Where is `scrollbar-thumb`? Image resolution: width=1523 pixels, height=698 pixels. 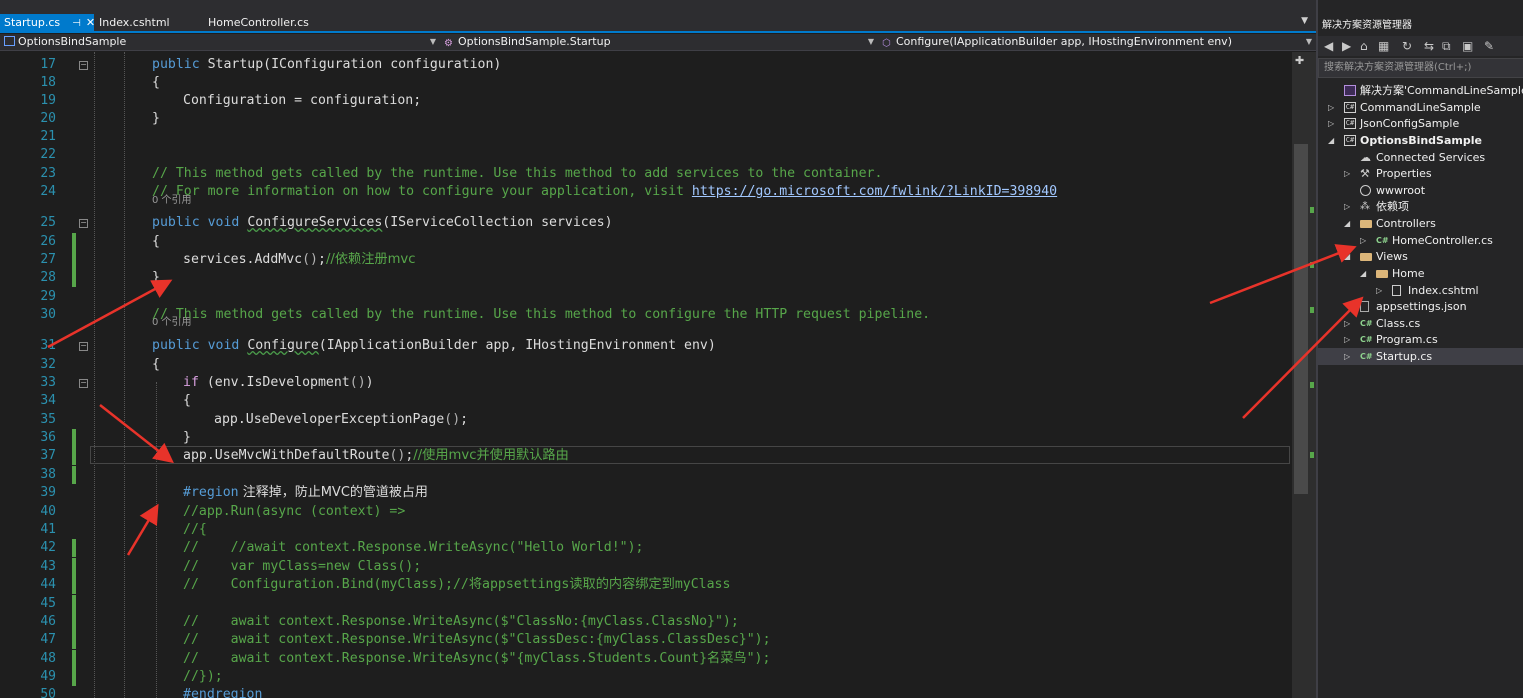
scrollbar-thumb is located at coordinates (1301, 319).